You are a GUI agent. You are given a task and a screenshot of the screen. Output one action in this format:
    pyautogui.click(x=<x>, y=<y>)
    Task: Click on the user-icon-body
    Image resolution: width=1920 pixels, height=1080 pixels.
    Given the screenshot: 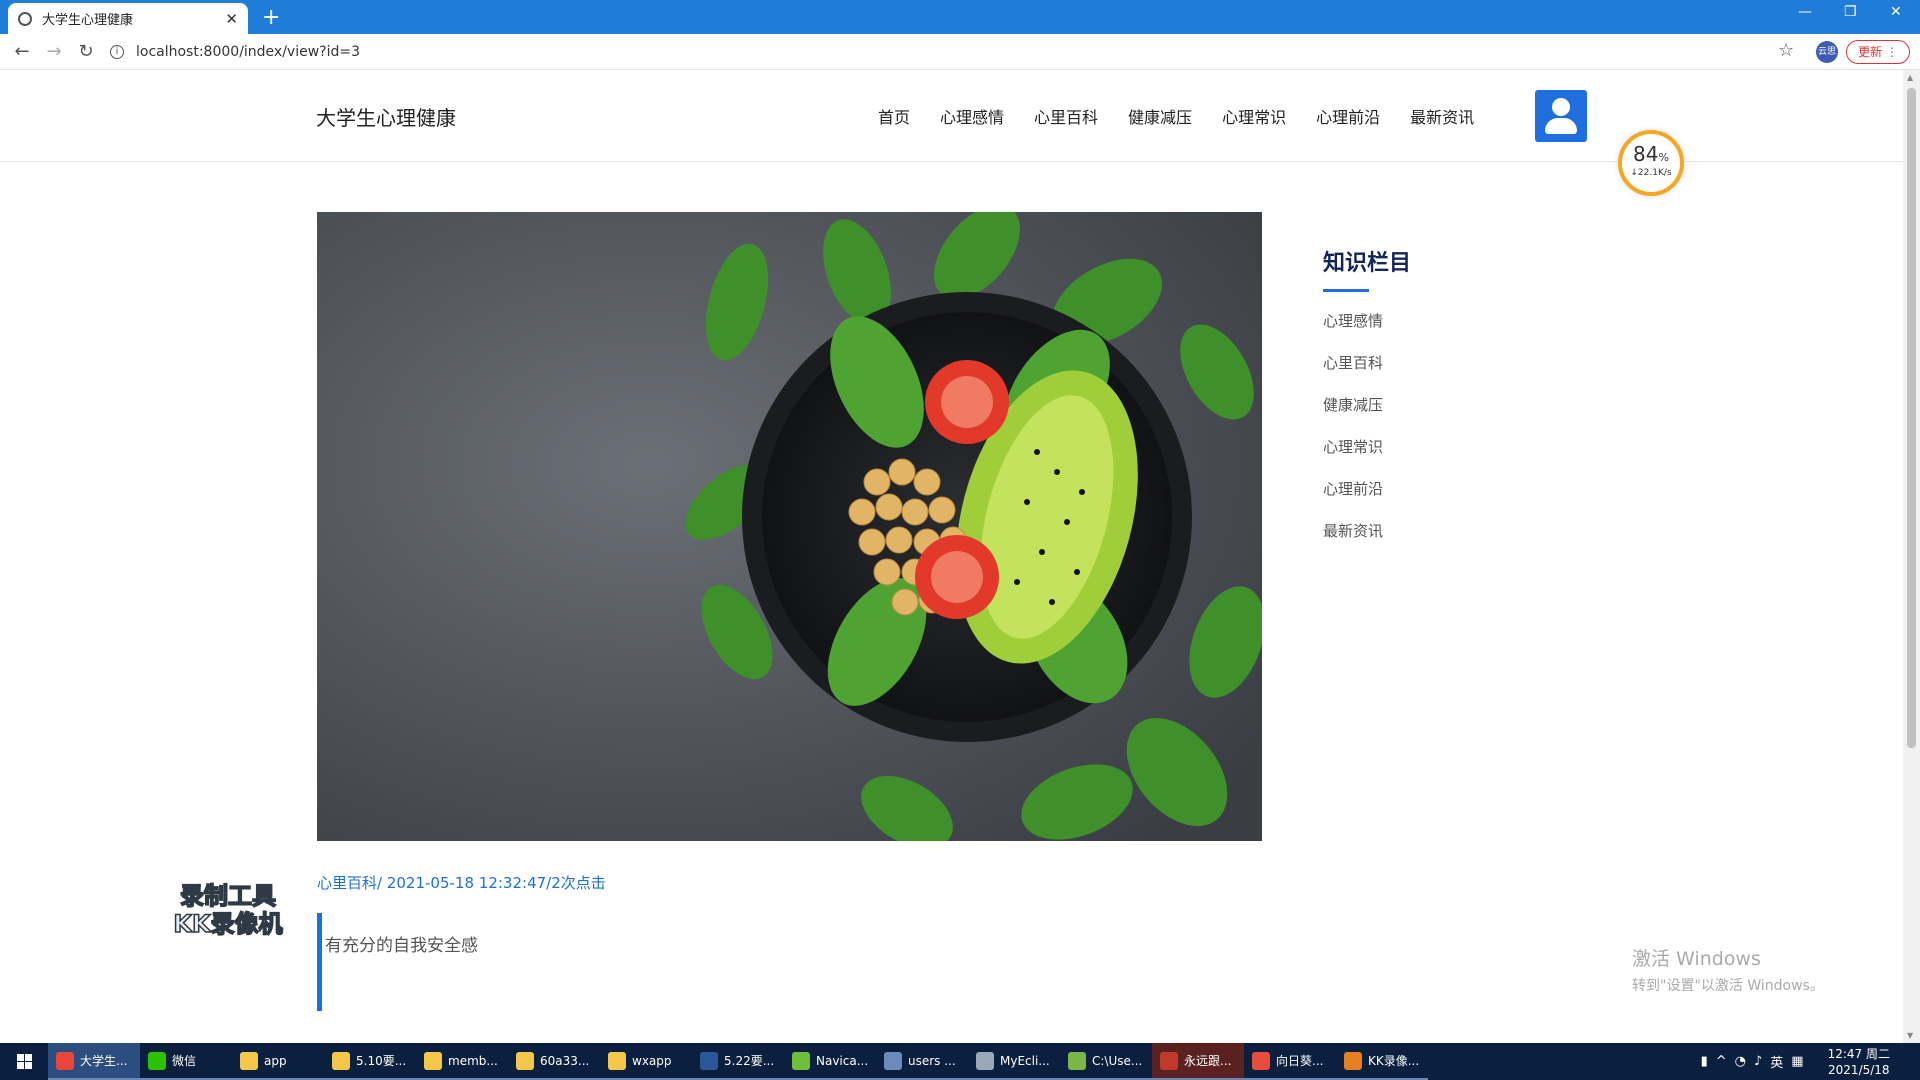 What is the action you would take?
    pyautogui.click(x=1561, y=126)
    